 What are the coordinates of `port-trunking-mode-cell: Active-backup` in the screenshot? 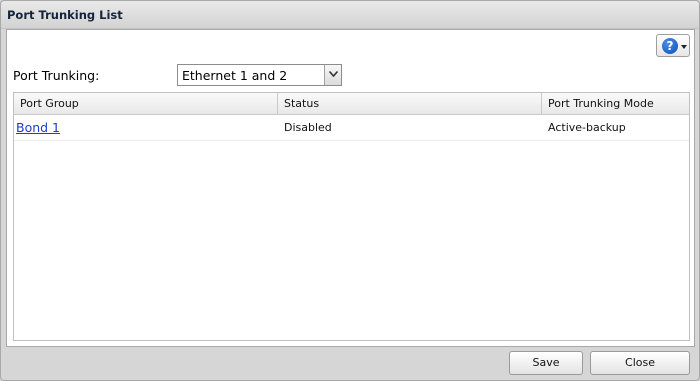 It's located at (587, 127).